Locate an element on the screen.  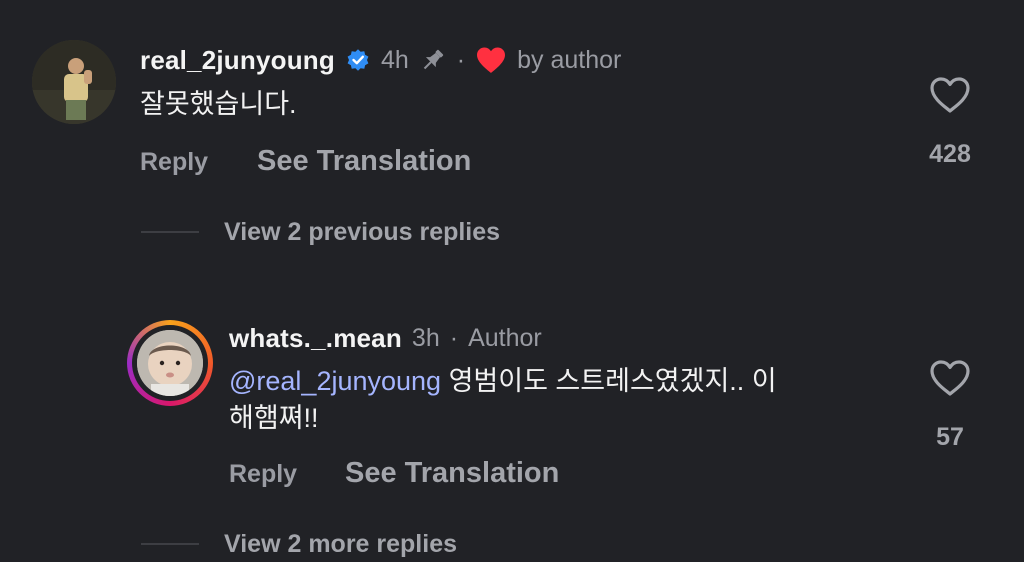
comment1-see-translation-button: See Translation is located at coordinates (364, 161).